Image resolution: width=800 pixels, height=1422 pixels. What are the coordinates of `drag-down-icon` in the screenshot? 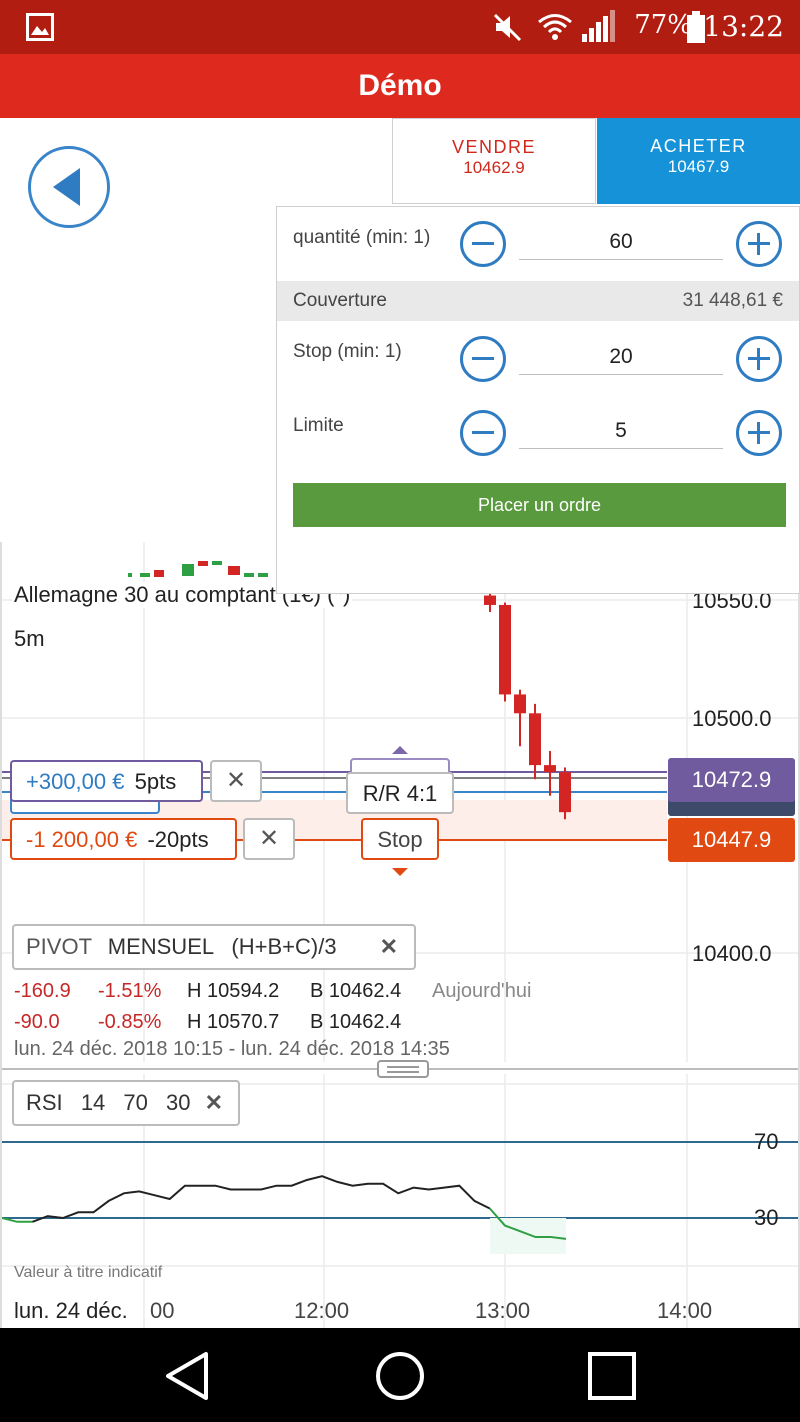 It's located at (400, 872).